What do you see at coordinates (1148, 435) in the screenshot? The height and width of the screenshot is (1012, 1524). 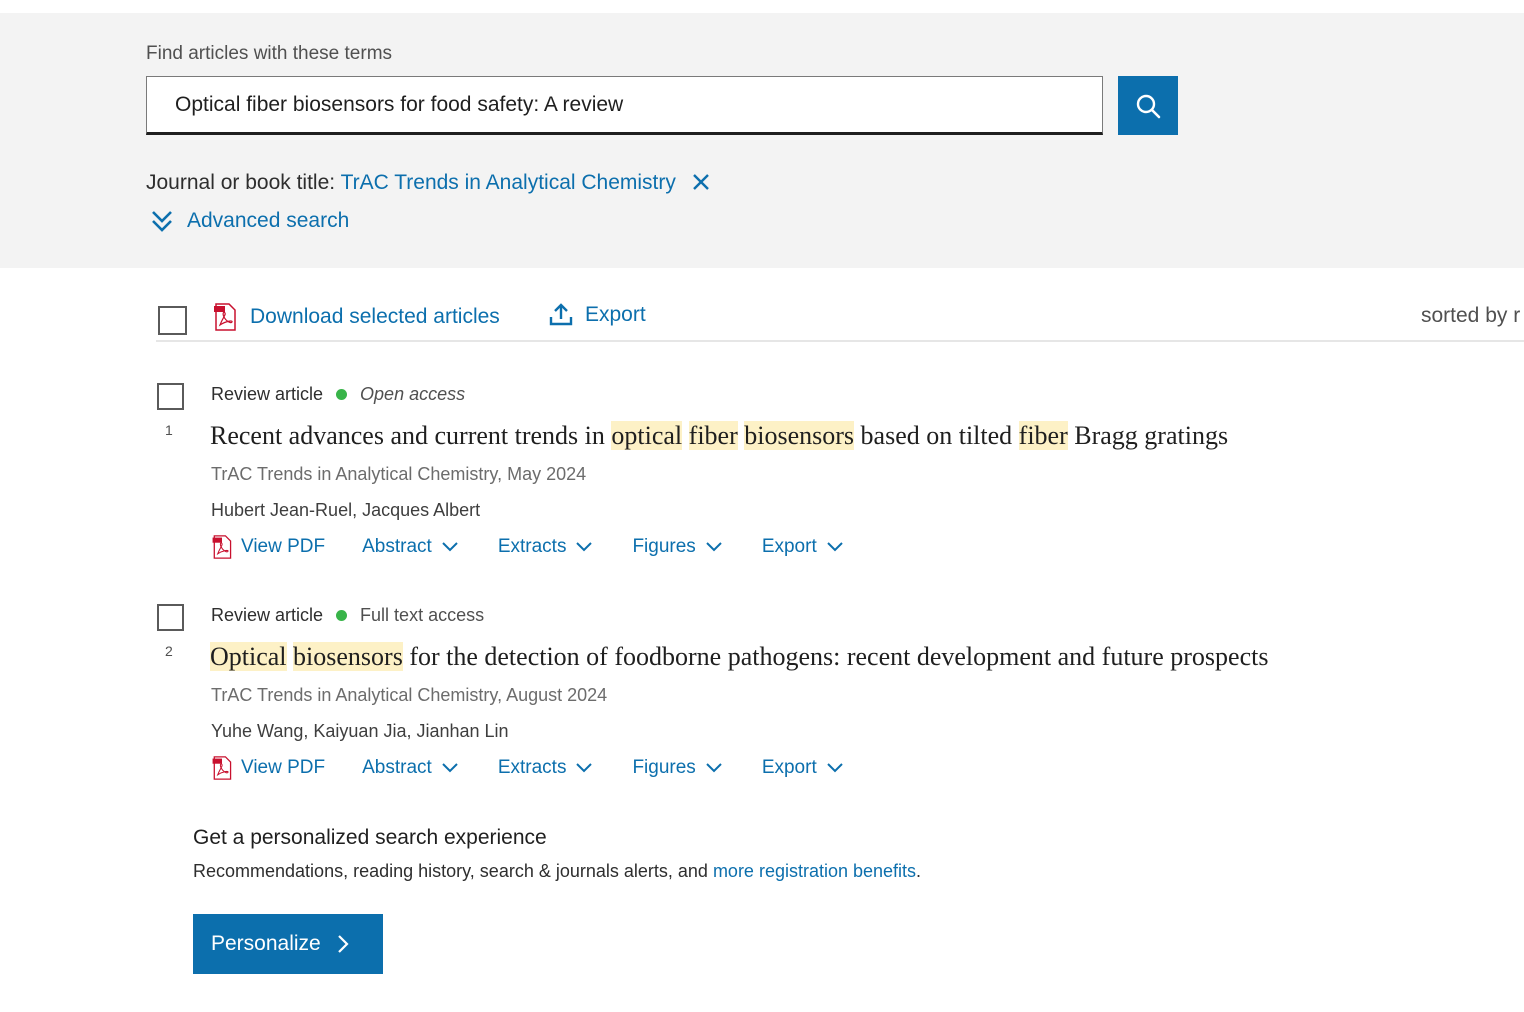 I see `title-text: Bragg gratings` at bounding box center [1148, 435].